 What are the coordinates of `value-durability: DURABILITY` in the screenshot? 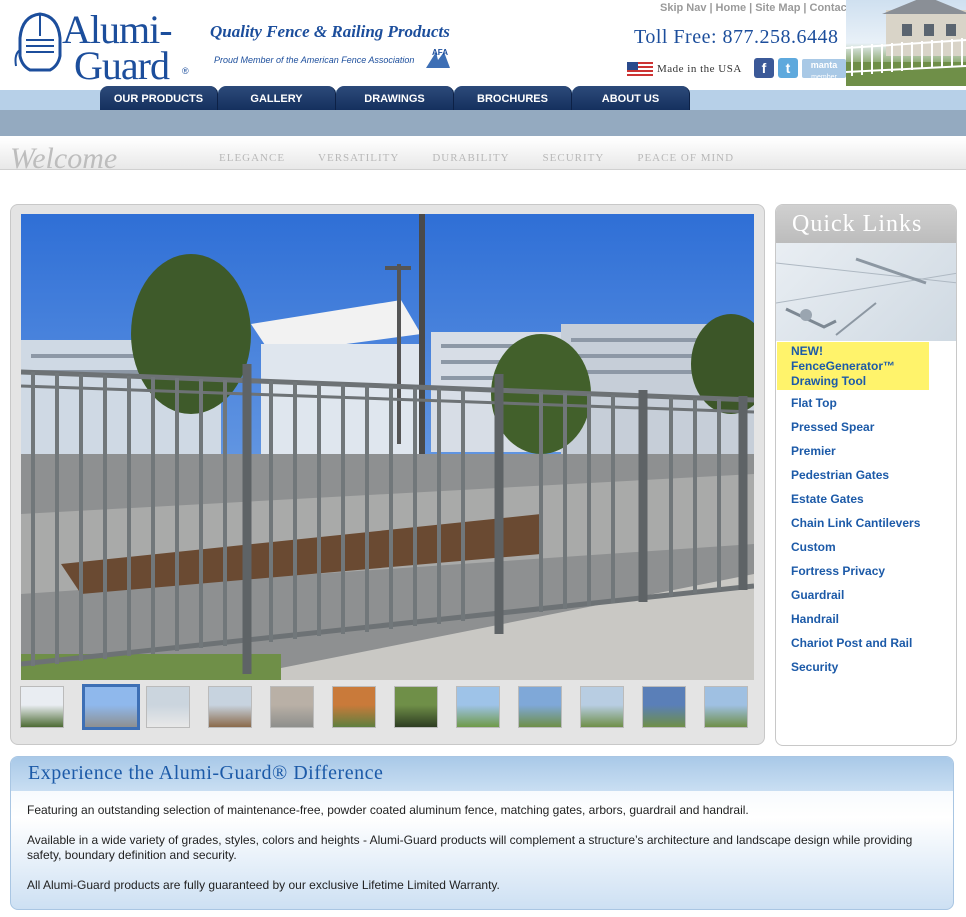 It's located at (471, 158).